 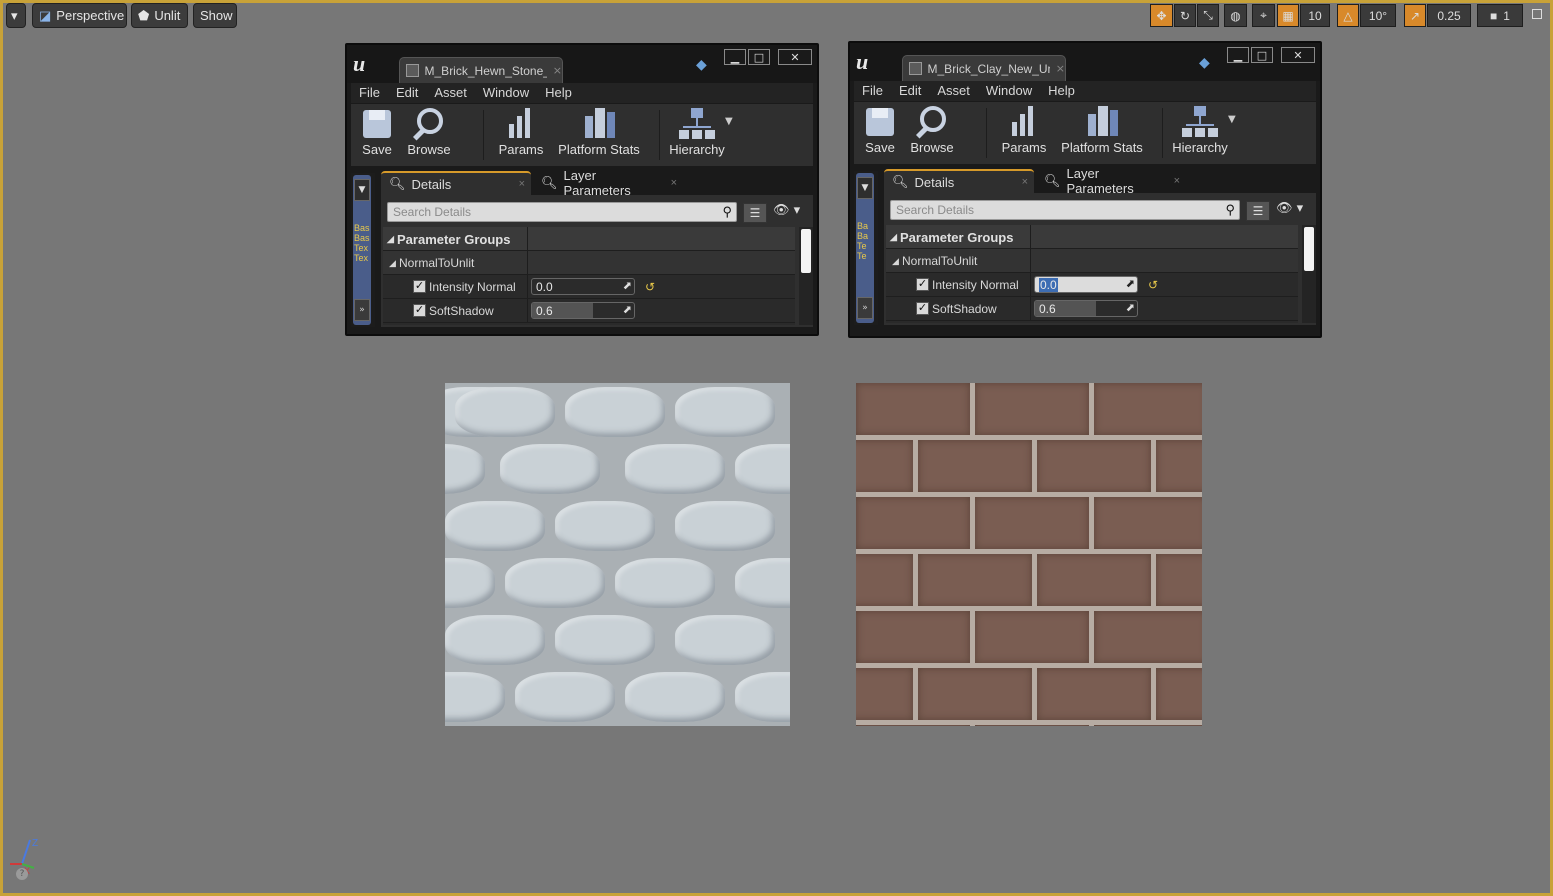 What do you see at coordinates (1235, 15) in the screenshot?
I see `world-space-button: ◍` at bounding box center [1235, 15].